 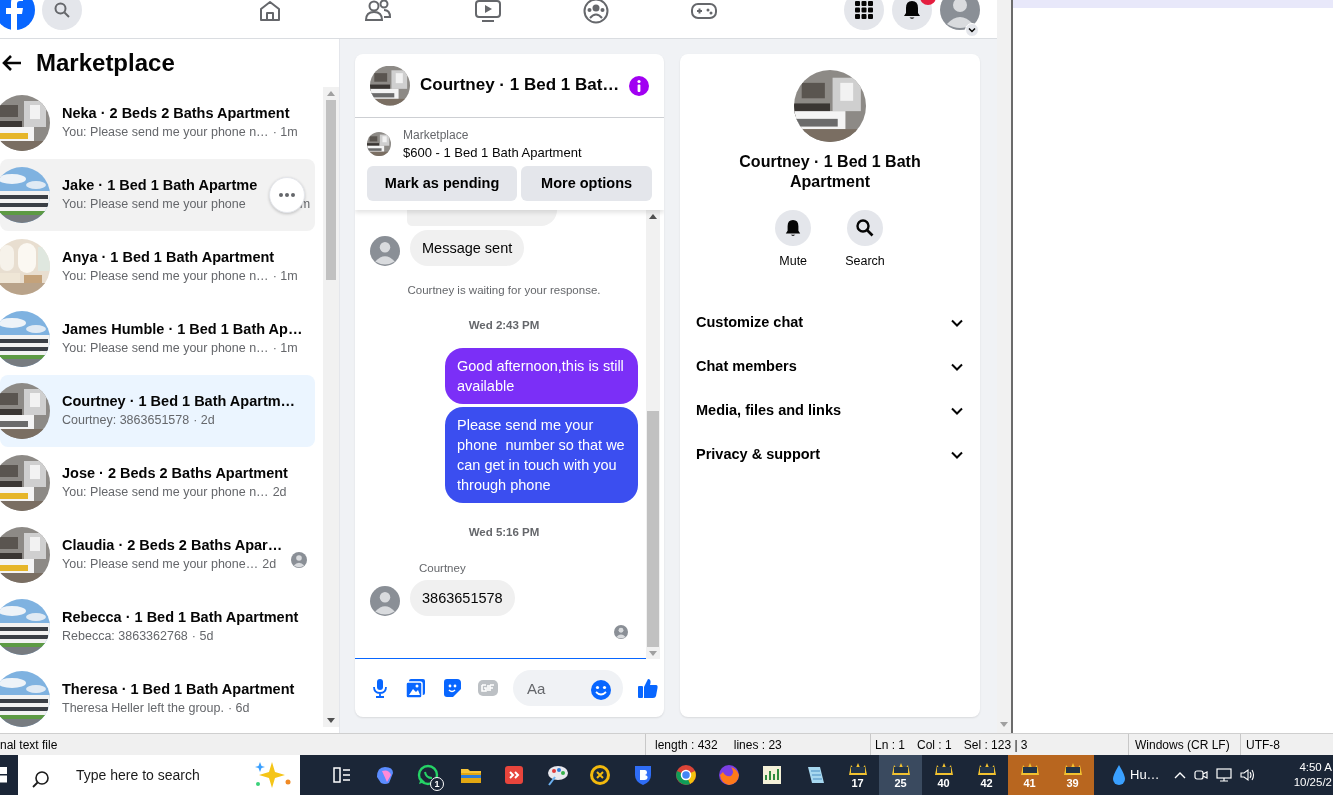 I want to click on more-options-button: More options, so click(x=586, y=183).